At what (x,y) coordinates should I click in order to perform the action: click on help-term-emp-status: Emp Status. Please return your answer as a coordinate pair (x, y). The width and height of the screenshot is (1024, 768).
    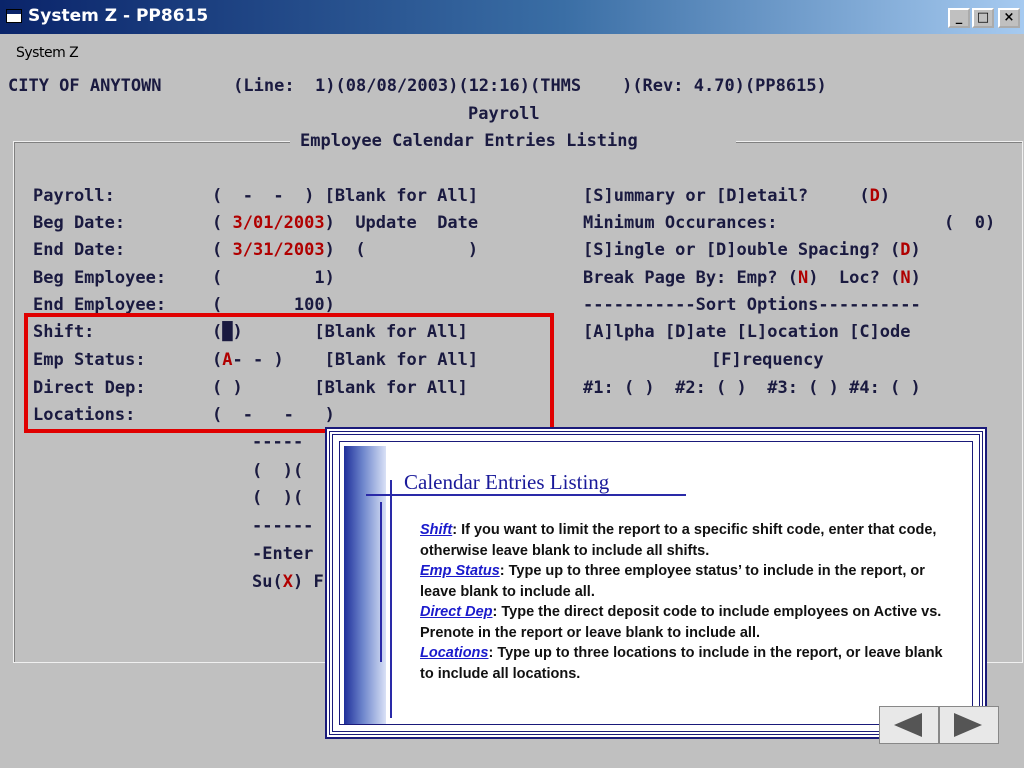
    Looking at the image, I should click on (460, 571).